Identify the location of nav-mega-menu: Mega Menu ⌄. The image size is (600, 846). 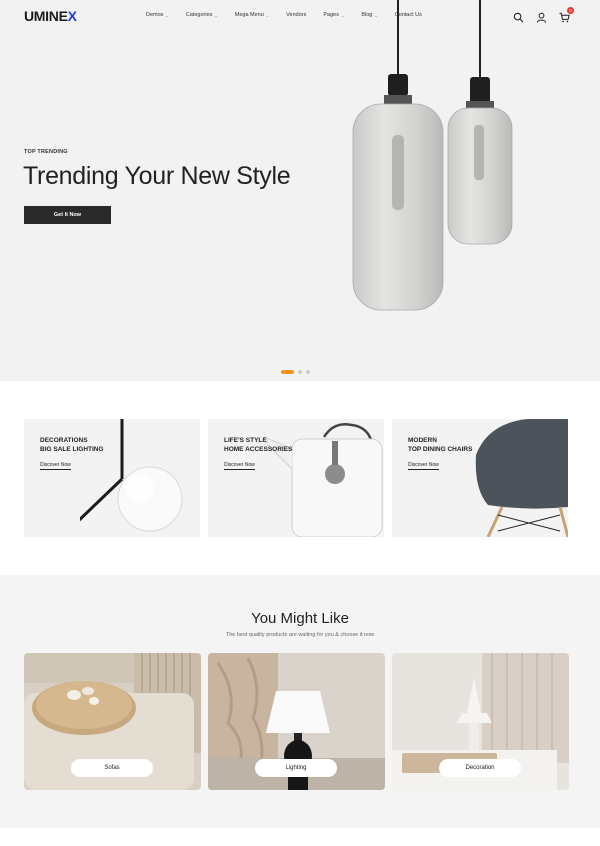
(252, 15).